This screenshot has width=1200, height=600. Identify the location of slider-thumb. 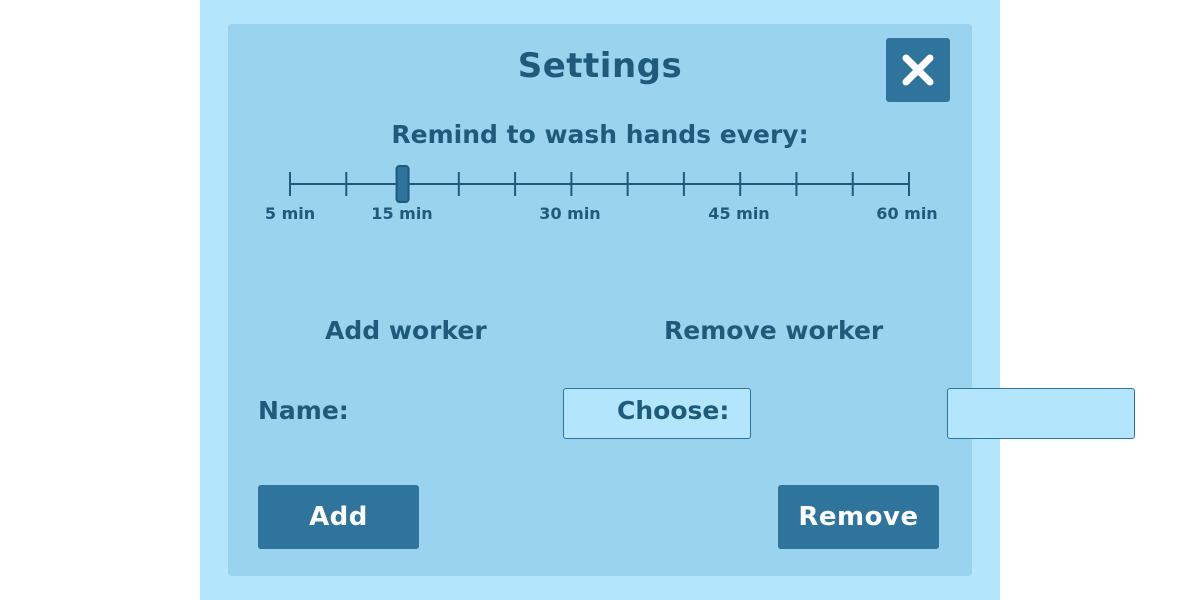
(402, 184).